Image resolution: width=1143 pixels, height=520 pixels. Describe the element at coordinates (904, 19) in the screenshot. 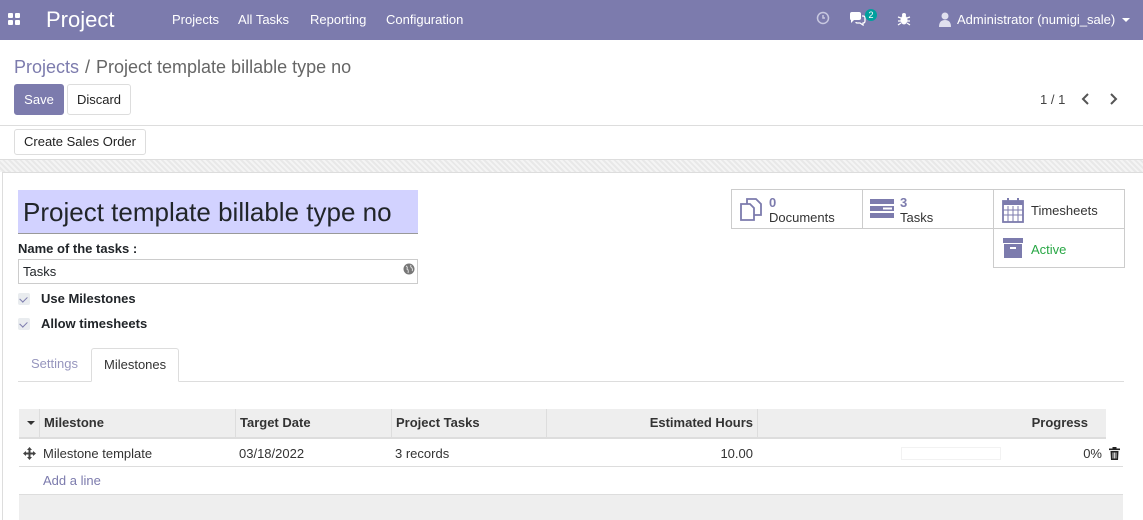

I see `bug-icon` at that location.